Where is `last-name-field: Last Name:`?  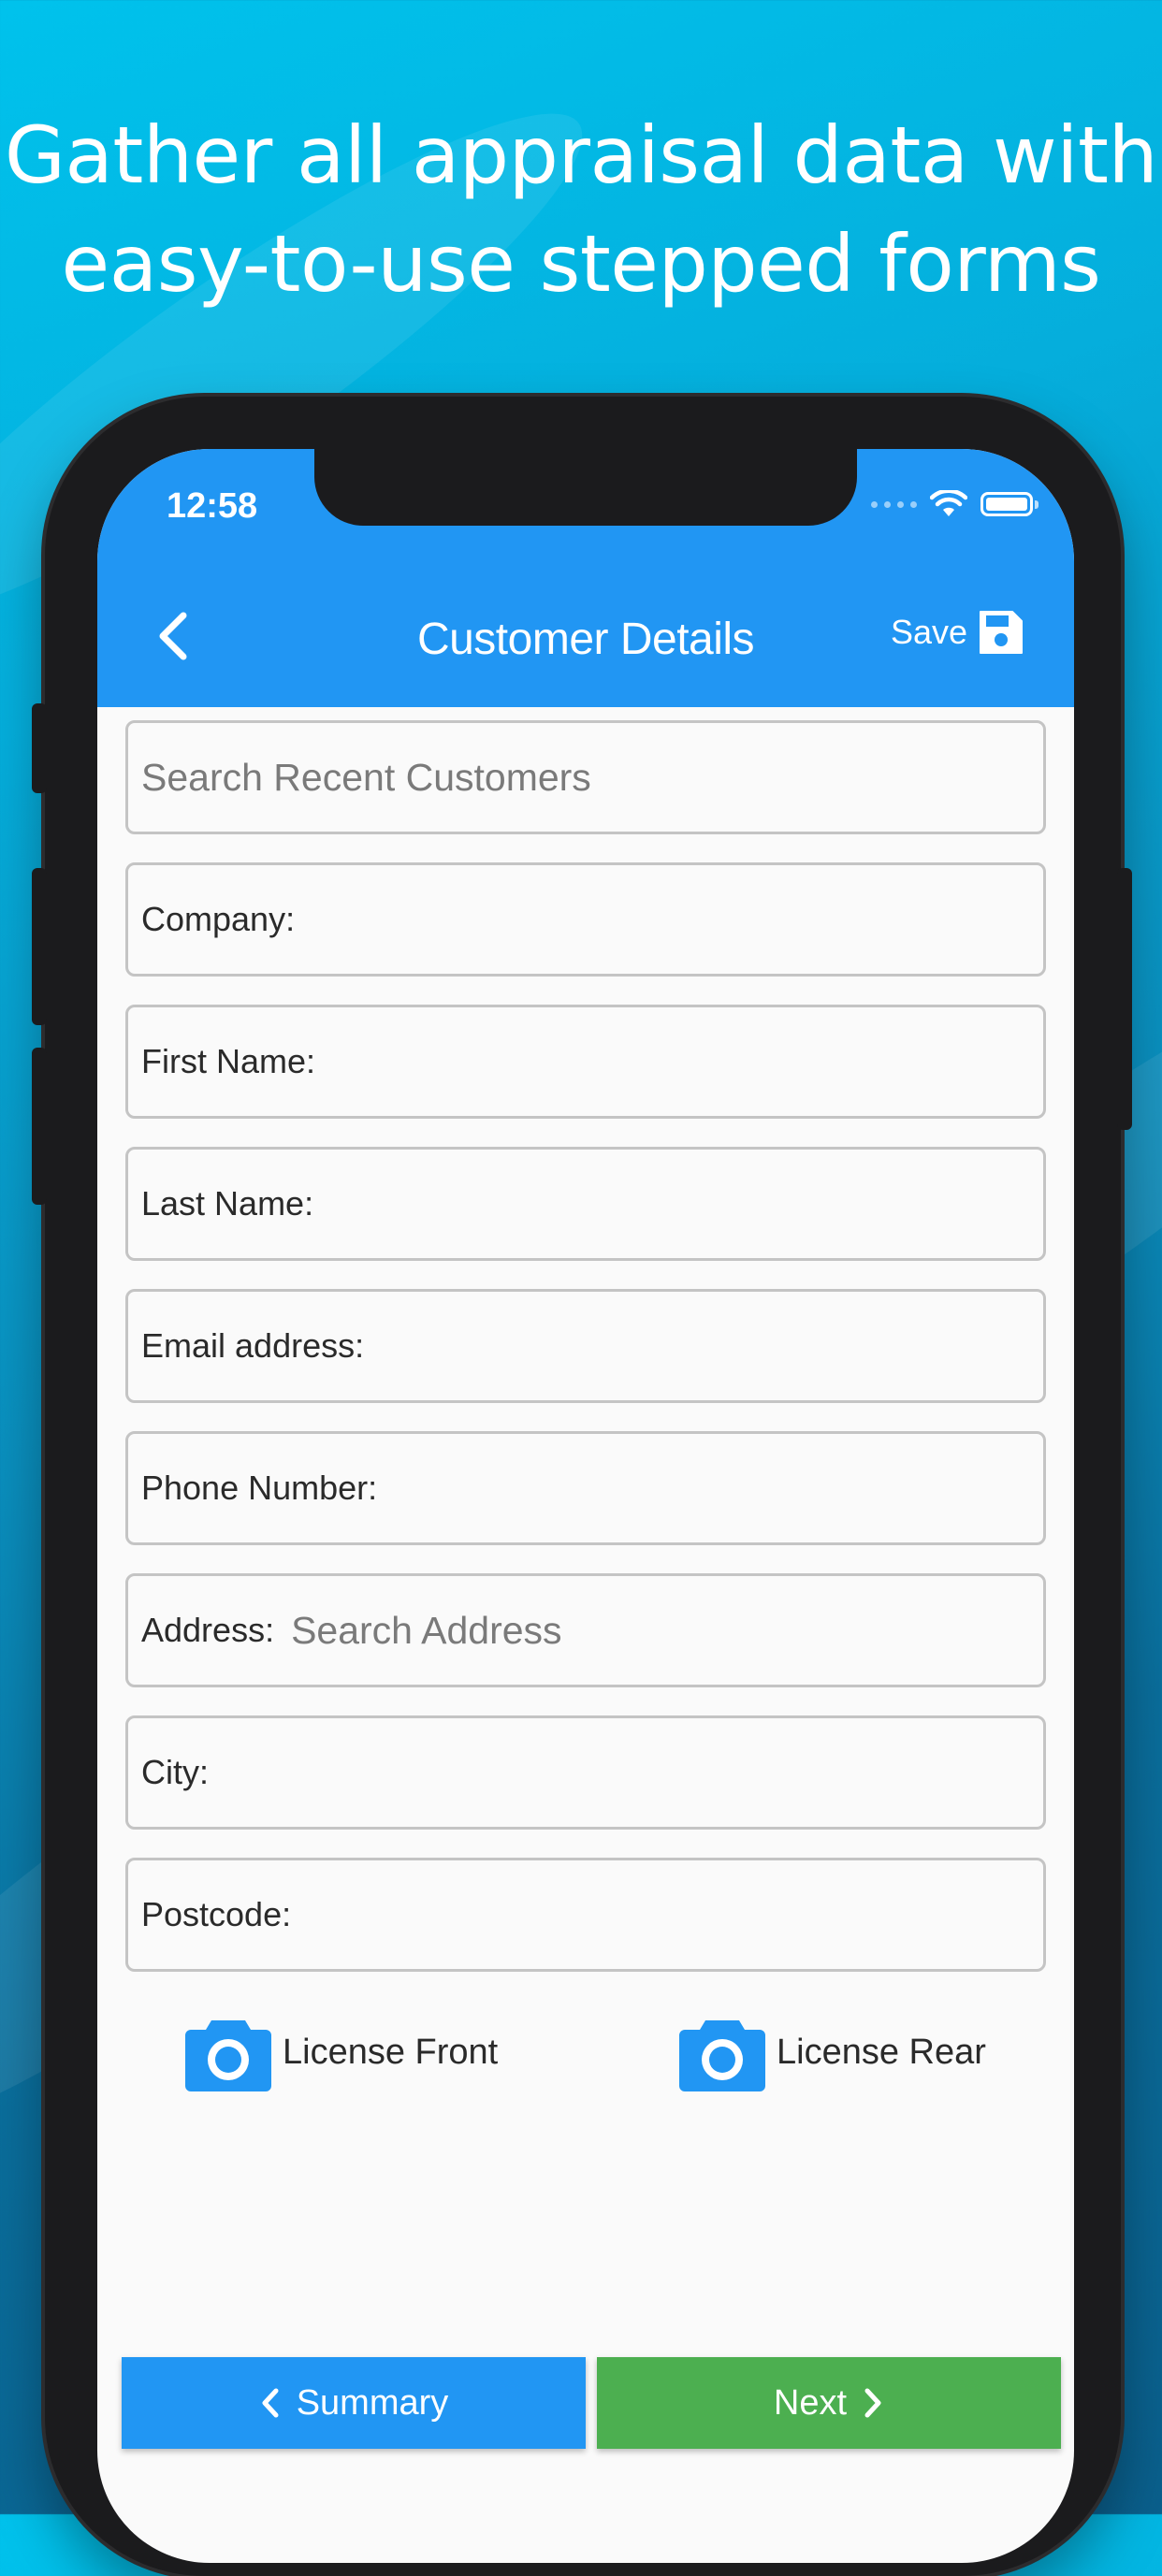 last-name-field: Last Name: is located at coordinates (586, 1204).